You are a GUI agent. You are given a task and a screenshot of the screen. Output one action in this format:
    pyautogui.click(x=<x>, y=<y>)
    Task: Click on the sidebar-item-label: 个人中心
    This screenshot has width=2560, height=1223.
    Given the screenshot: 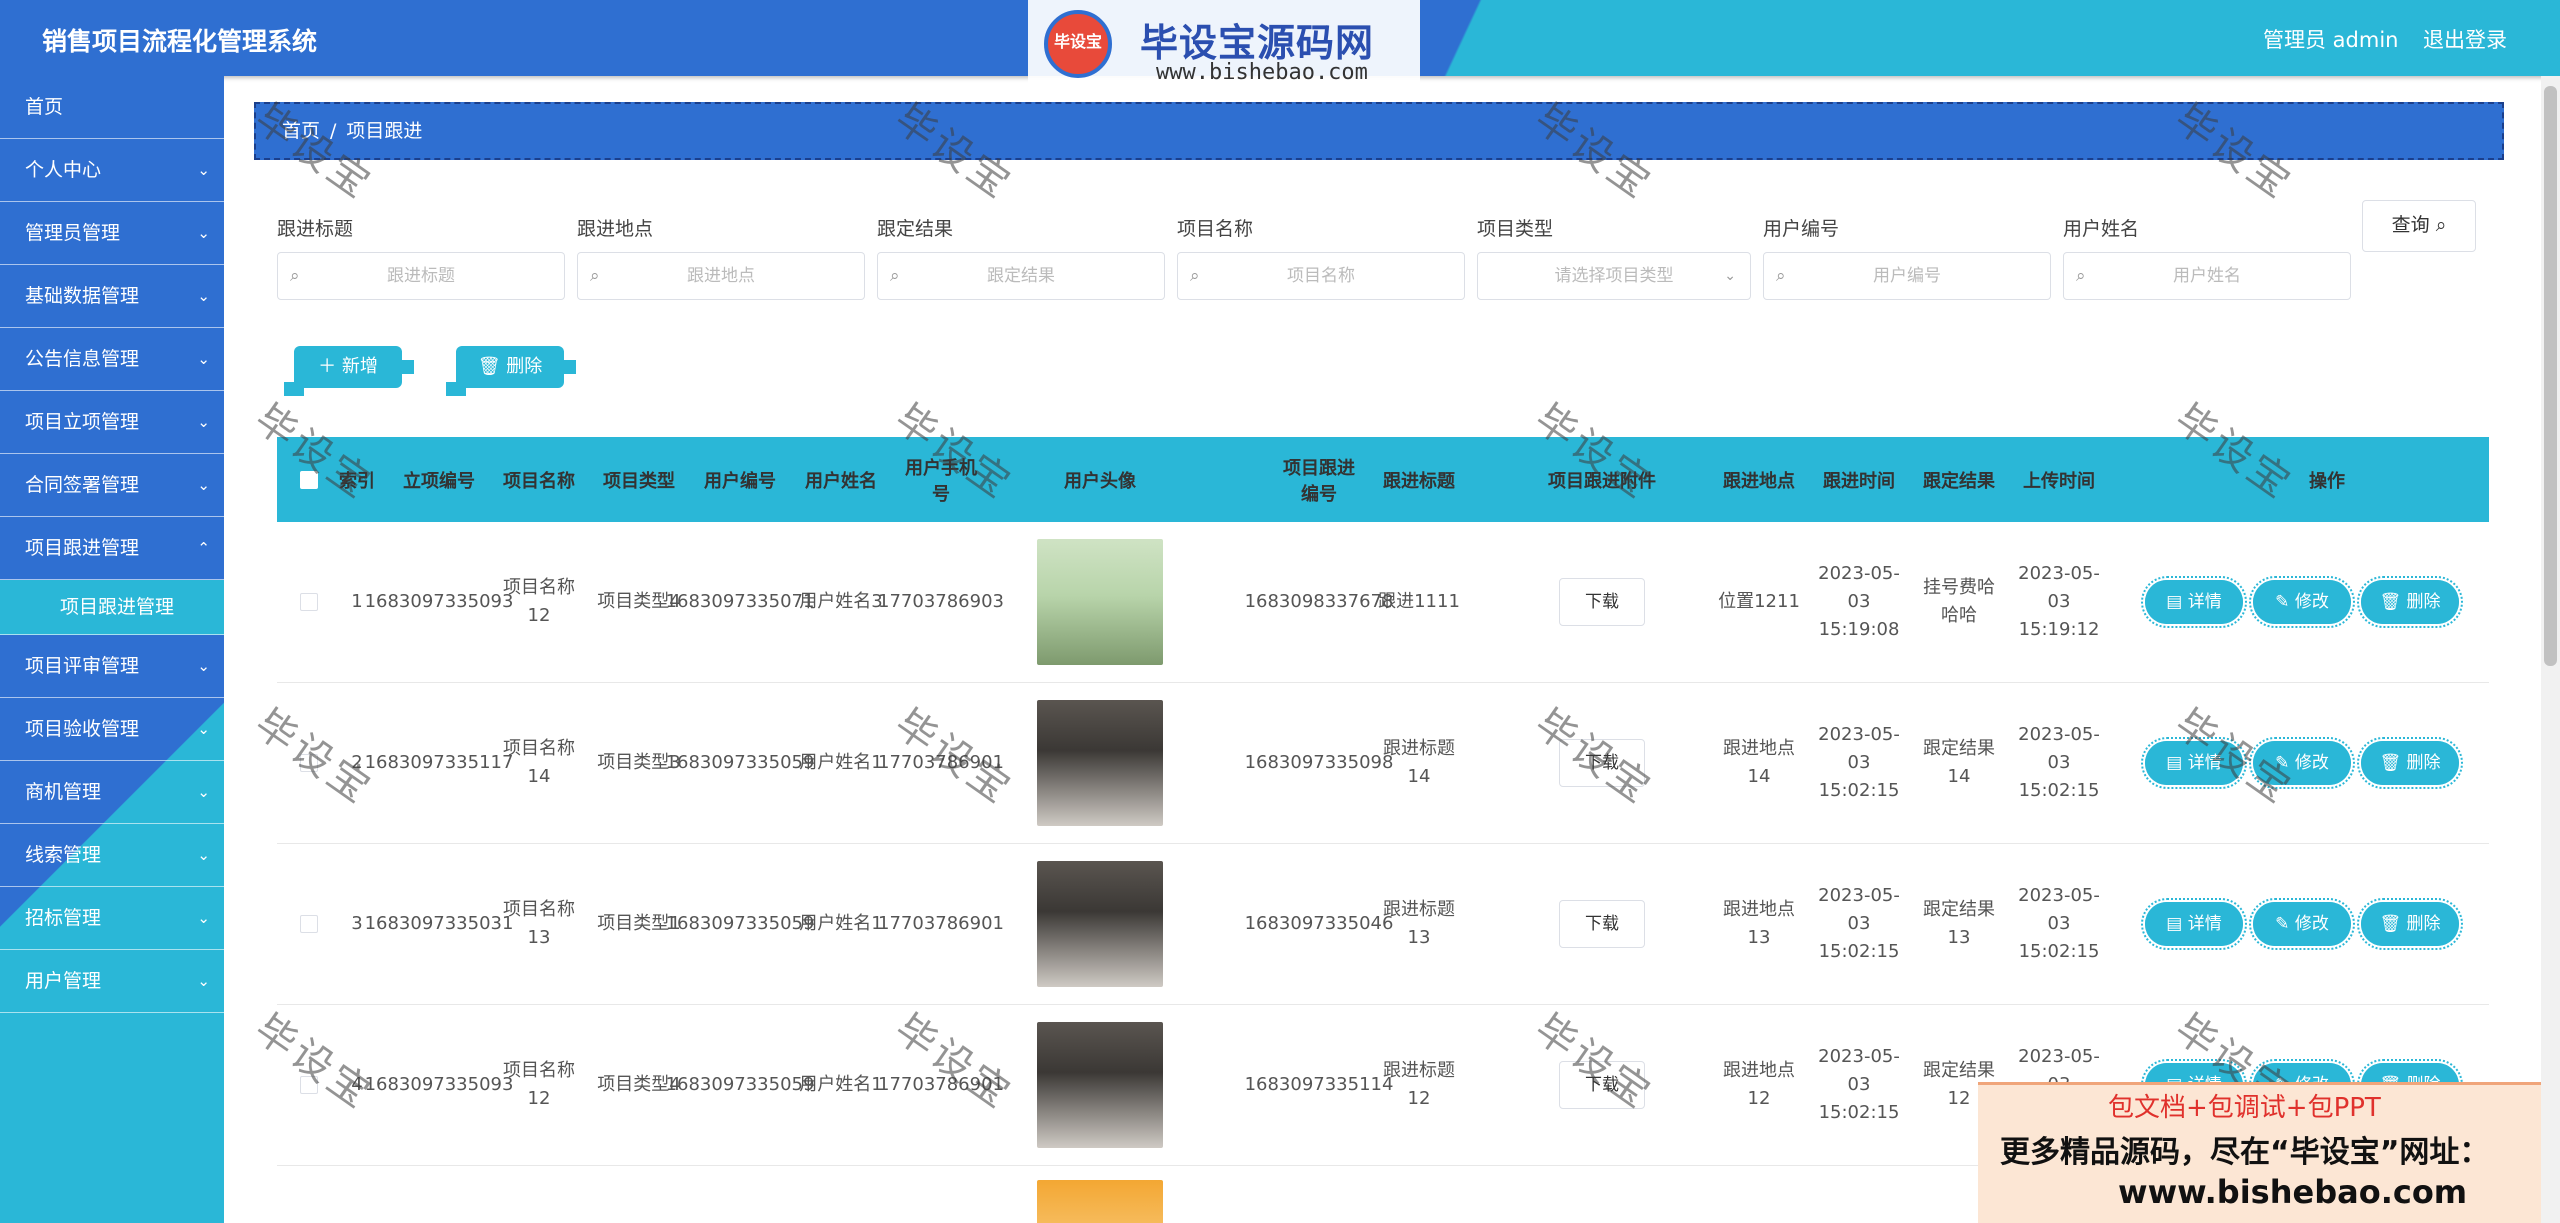 What is the action you would take?
    pyautogui.click(x=63, y=170)
    